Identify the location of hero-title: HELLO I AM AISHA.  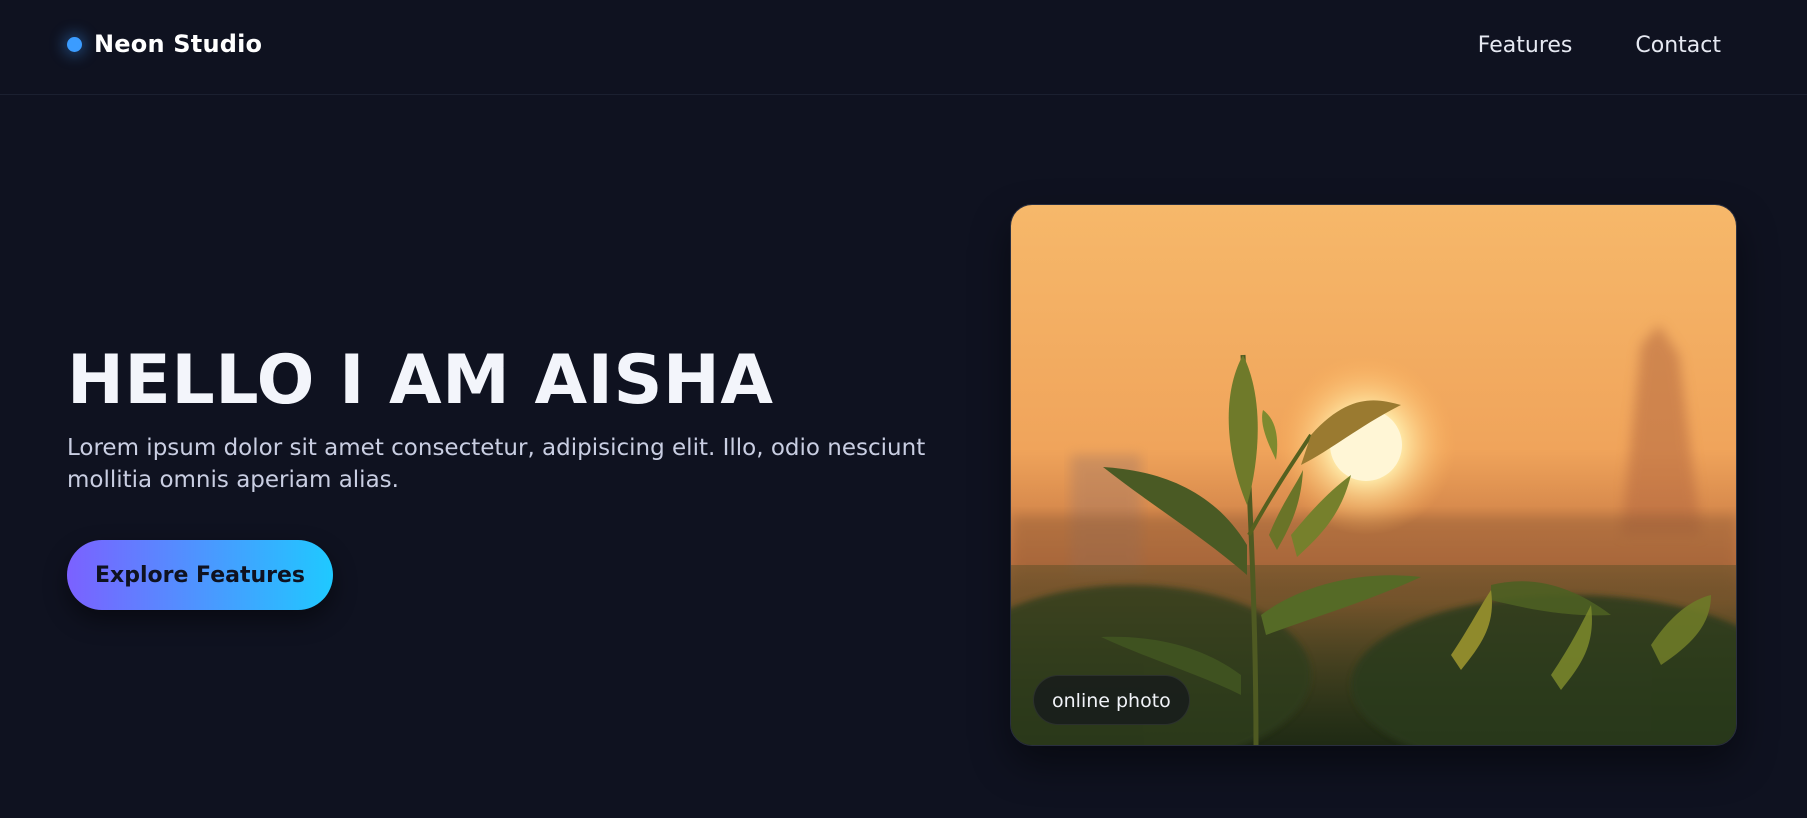
(420, 380).